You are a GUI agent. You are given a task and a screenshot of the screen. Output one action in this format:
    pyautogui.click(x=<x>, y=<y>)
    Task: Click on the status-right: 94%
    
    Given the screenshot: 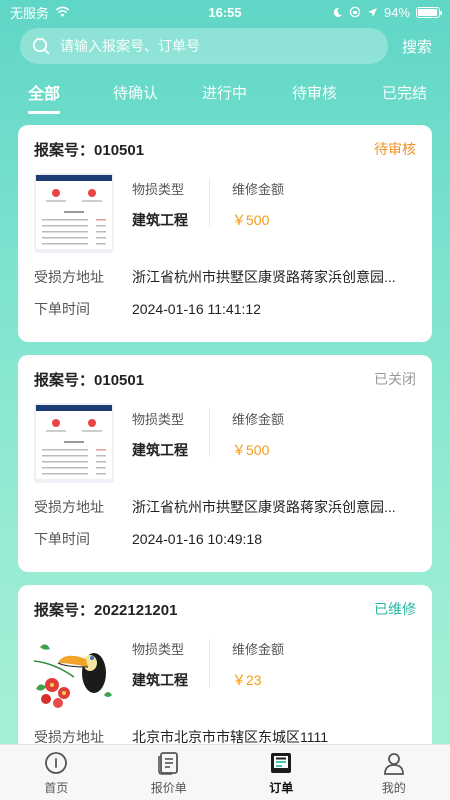 What is the action you would take?
    pyautogui.click(x=387, y=12)
    